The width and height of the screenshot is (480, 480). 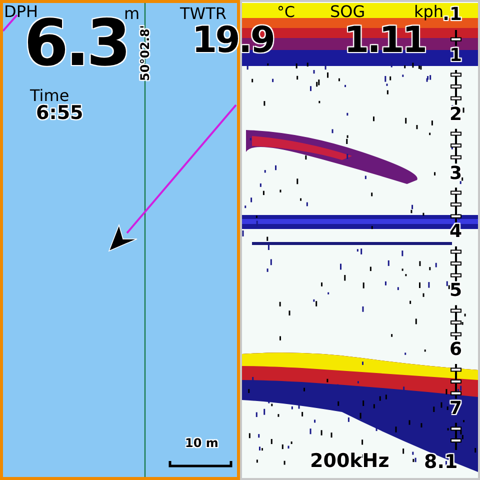 What do you see at coordinates (455, 115) in the screenshot?
I see `depth-scale-label: 2` at bounding box center [455, 115].